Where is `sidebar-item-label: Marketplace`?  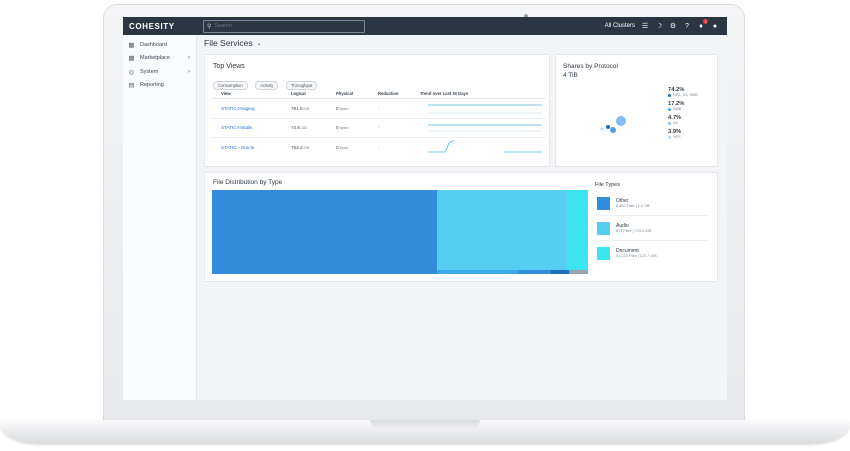 sidebar-item-label: Marketplace is located at coordinates (155, 58).